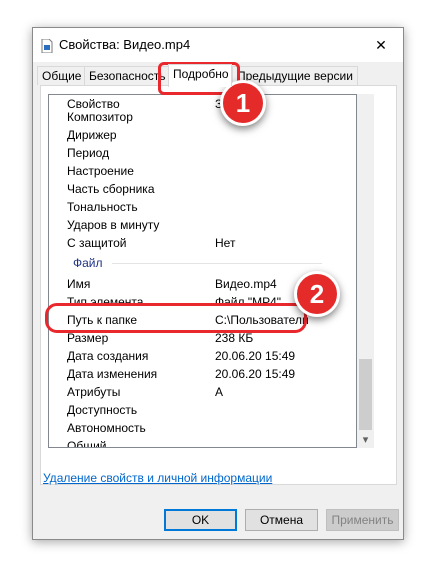  What do you see at coordinates (202, 171) in the screenshot?
I see `list-item: Настроение` at bounding box center [202, 171].